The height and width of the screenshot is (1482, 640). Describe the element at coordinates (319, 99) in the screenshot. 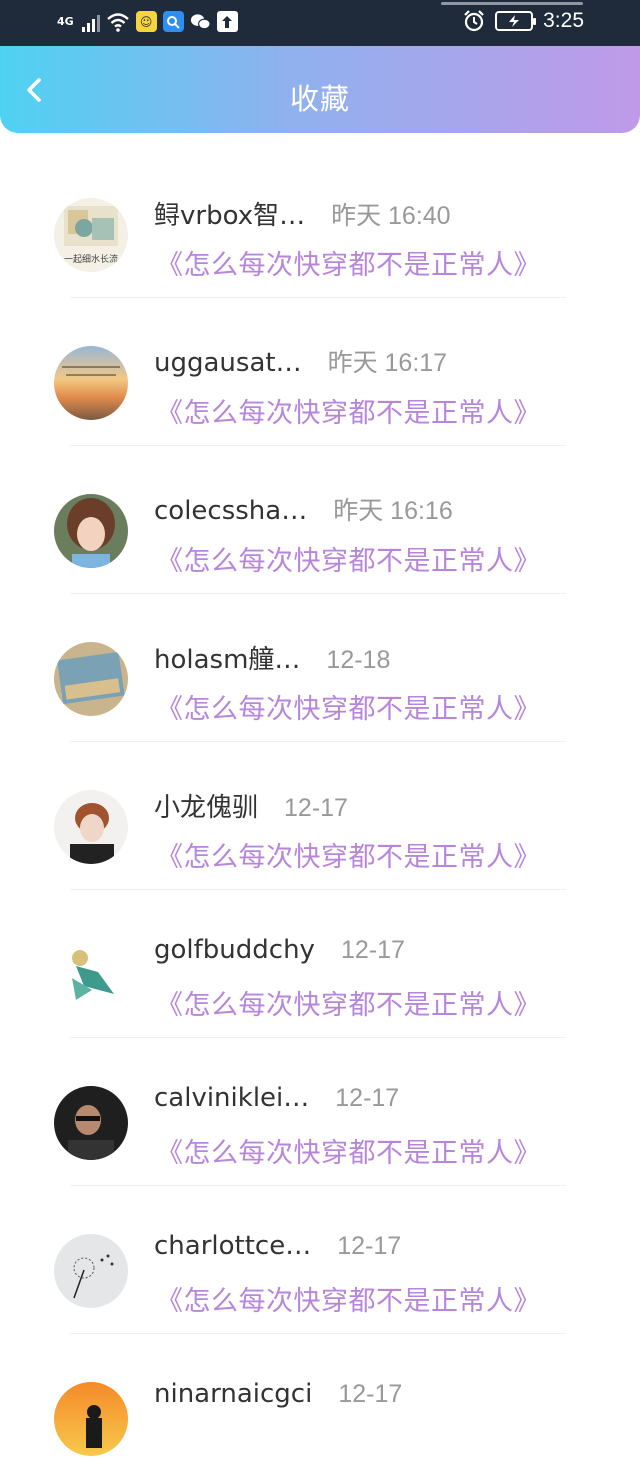

I see `page-title: 收藏` at that location.